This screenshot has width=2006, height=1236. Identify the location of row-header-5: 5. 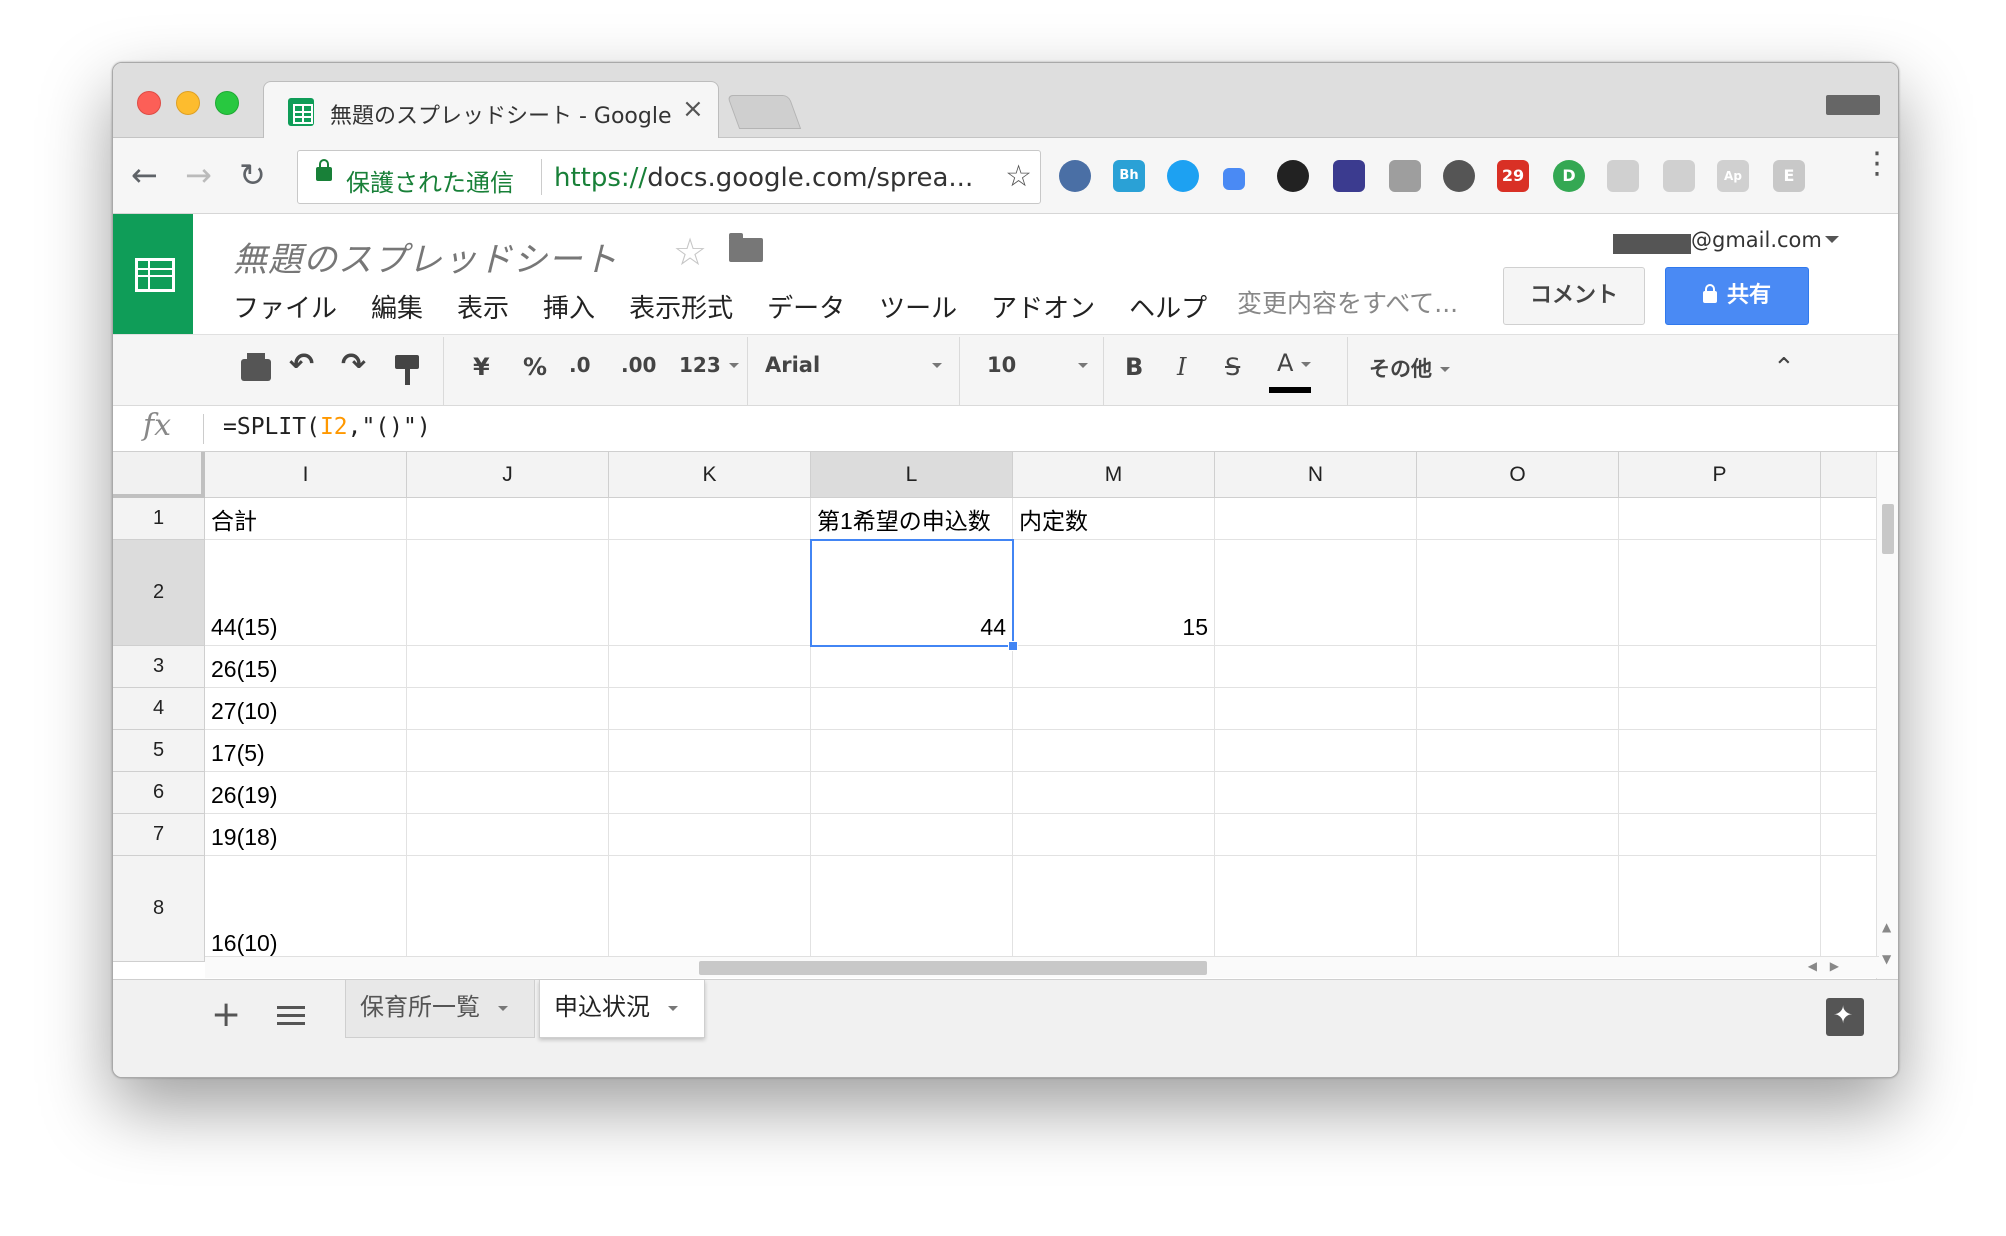
(159, 751).